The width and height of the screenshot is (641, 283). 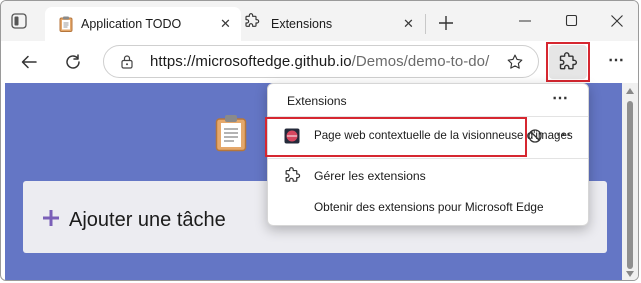 I want to click on new-tab-icon, so click(x=446, y=23).